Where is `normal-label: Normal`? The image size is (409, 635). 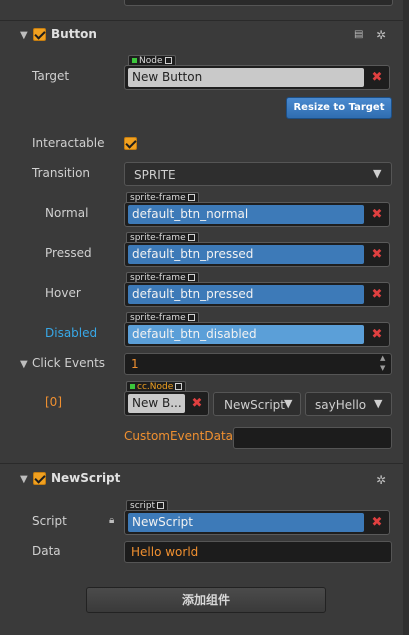
normal-label: Normal is located at coordinates (67, 213).